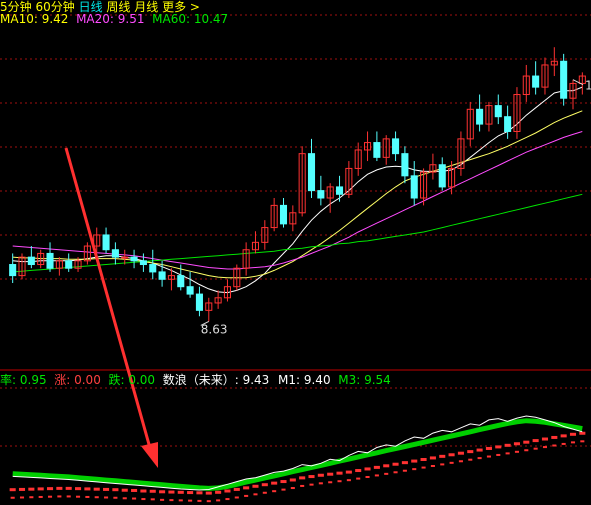 The height and width of the screenshot is (505, 591). I want to click on annotation-high-label: 12.34, so click(588, 86).